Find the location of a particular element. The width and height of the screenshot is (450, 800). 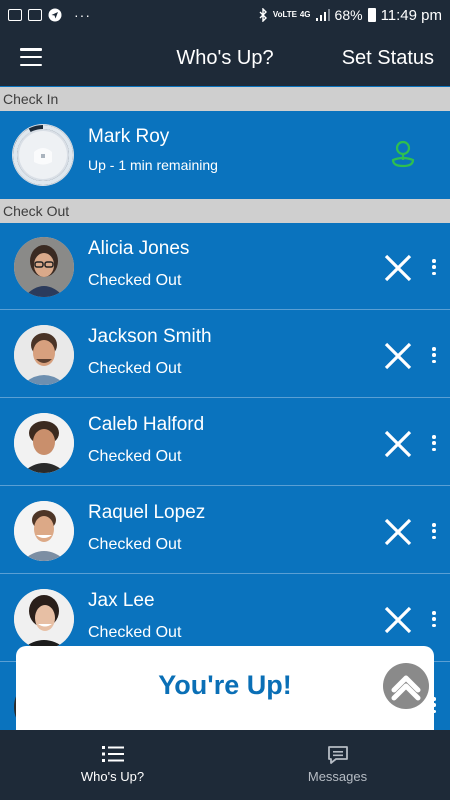

image-notification-icon is located at coordinates (15, 15).